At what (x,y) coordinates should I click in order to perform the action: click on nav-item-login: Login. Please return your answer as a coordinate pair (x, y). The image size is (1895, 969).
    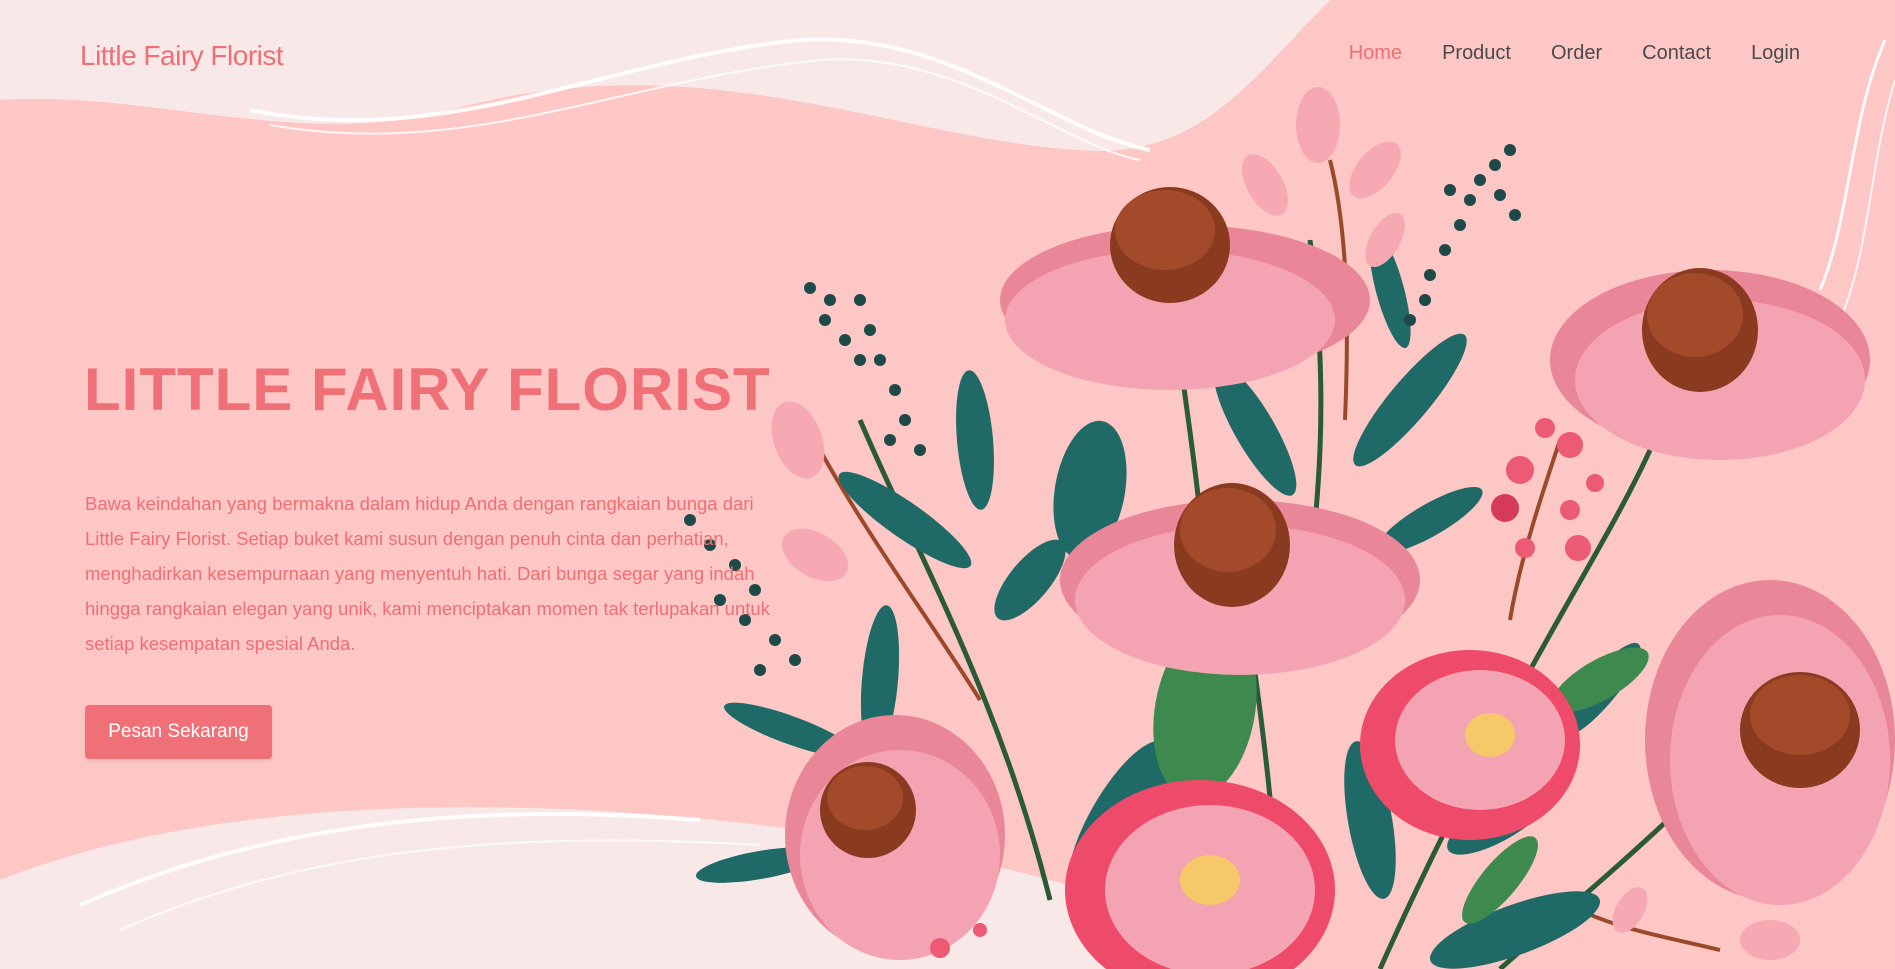
    Looking at the image, I should click on (1775, 53).